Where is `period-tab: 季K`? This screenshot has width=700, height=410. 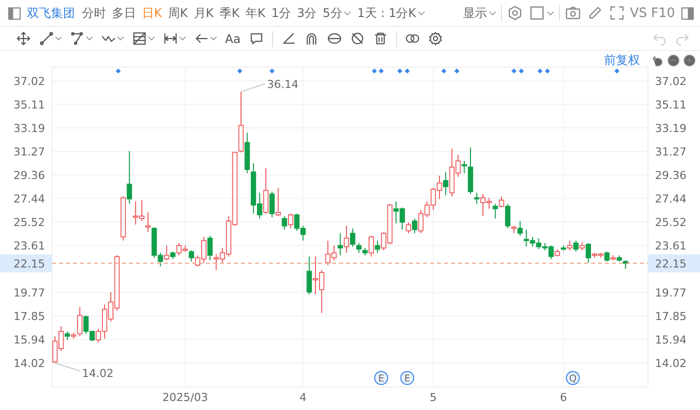
period-tab: 季K is located at coordinates (229, 13).